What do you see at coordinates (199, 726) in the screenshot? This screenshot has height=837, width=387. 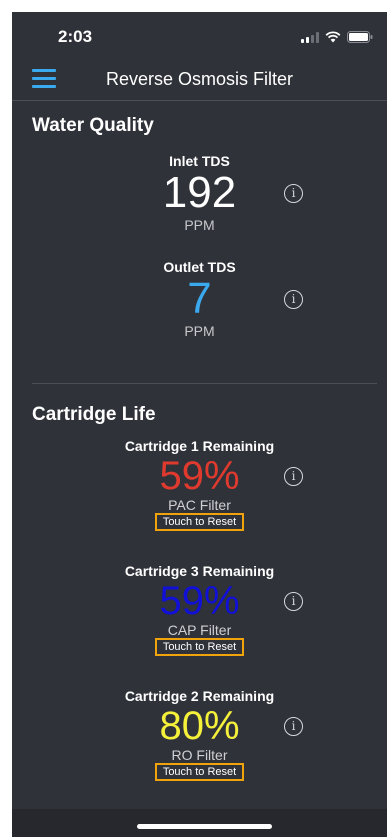 I see `cartridge-percent: 80%` at bounding box center [199, 726].